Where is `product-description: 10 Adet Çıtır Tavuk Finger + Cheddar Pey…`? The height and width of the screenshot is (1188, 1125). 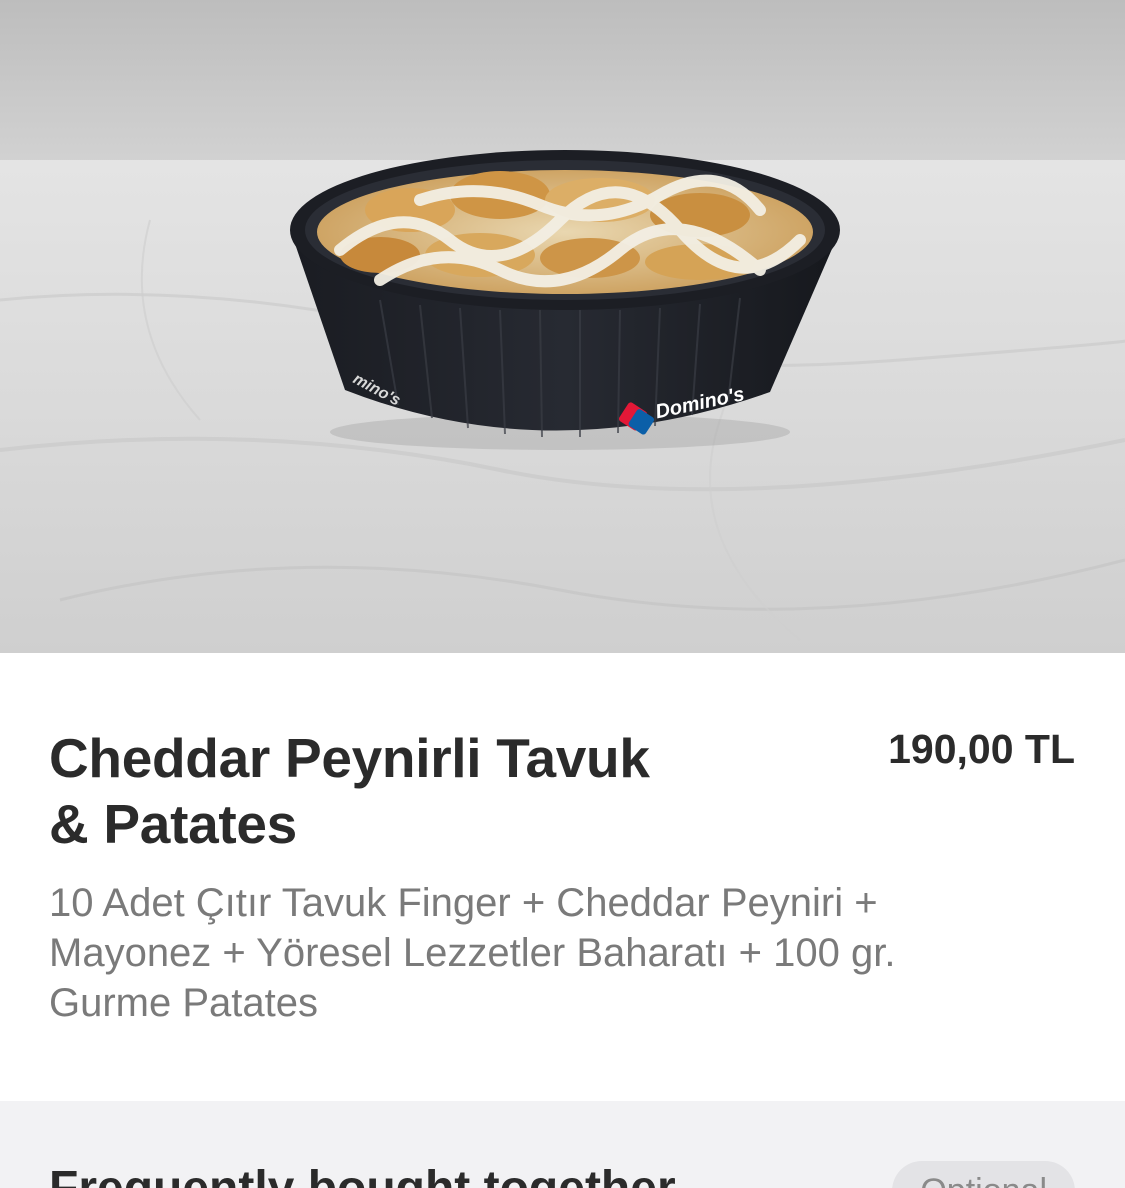
product-description: 10 Adet Çıtır Tavuk Finger + Cheddar Pey… is located at coordinates (472, 953).